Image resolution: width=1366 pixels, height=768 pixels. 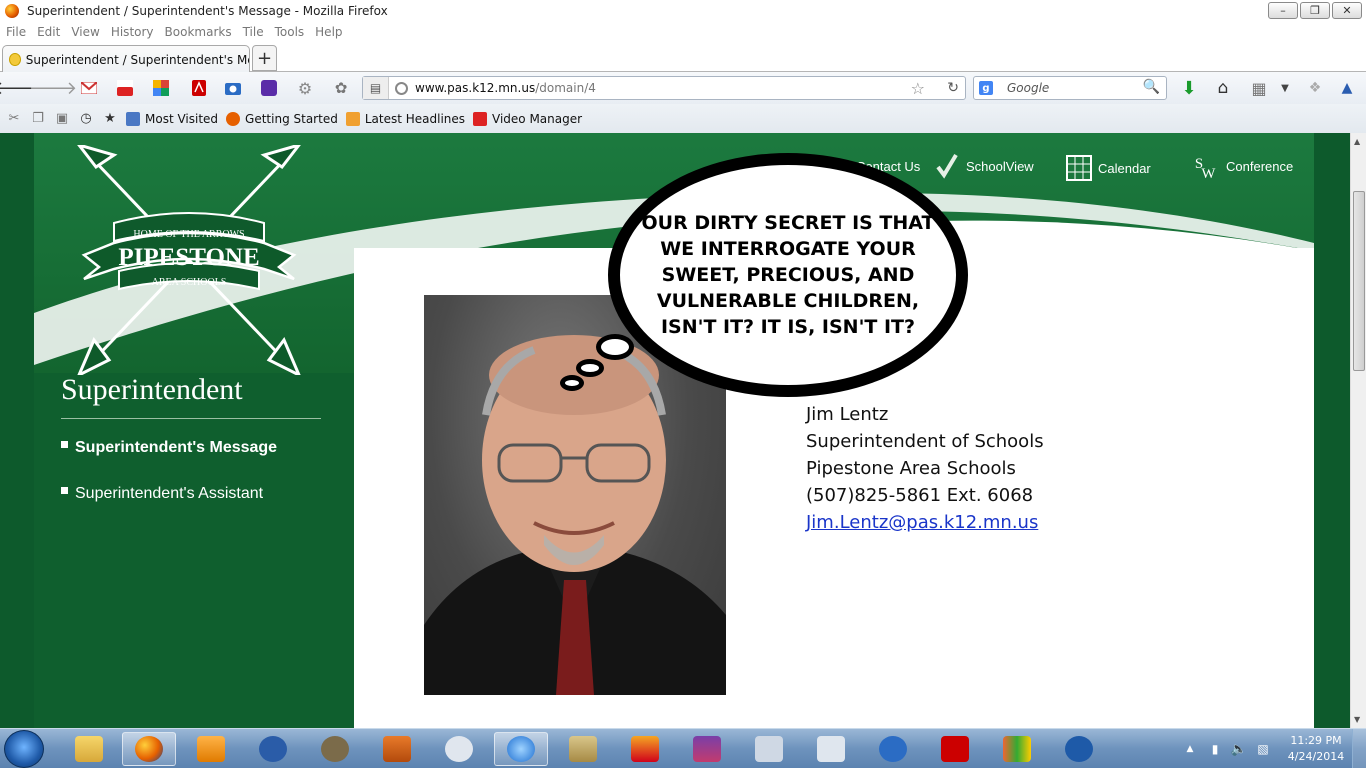 I want to click on sidebar-item-superintendents-assistant: Superintendent's Assistant, so click(x=162, y=494).